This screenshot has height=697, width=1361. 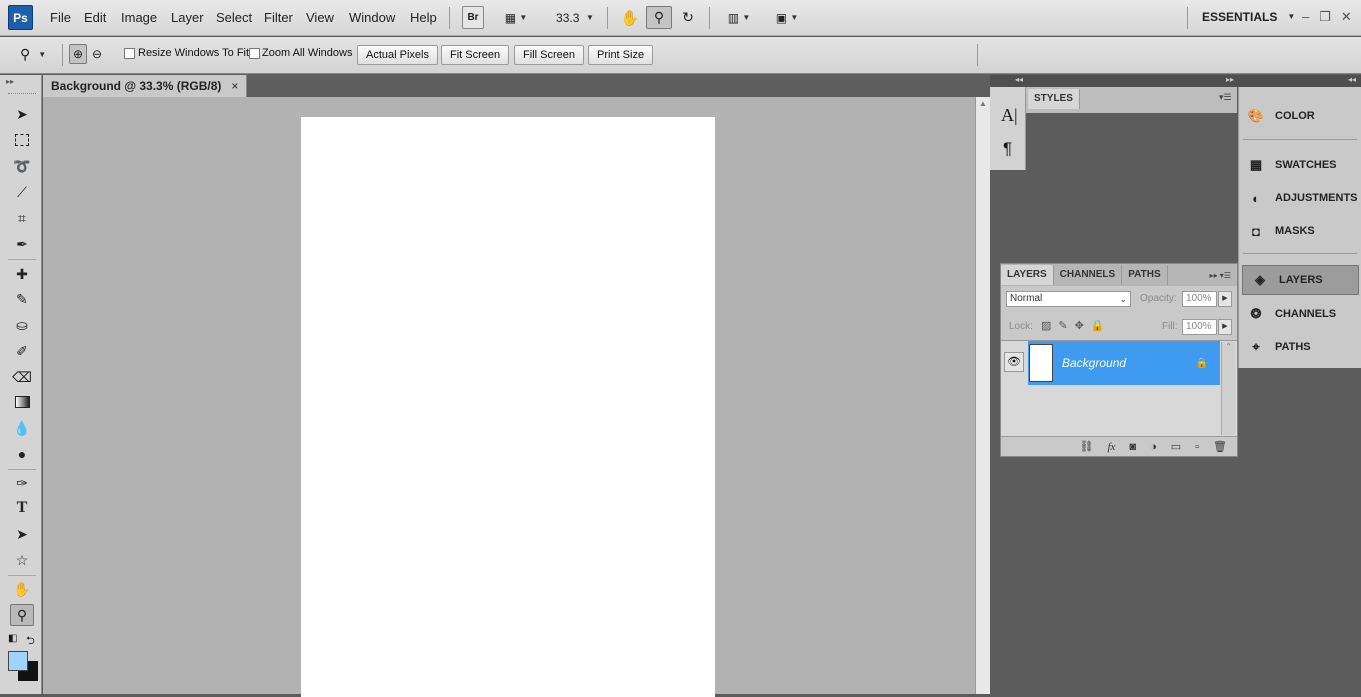 I want to click on scroll-up-icon: ▲, so click(x=983, y=103).